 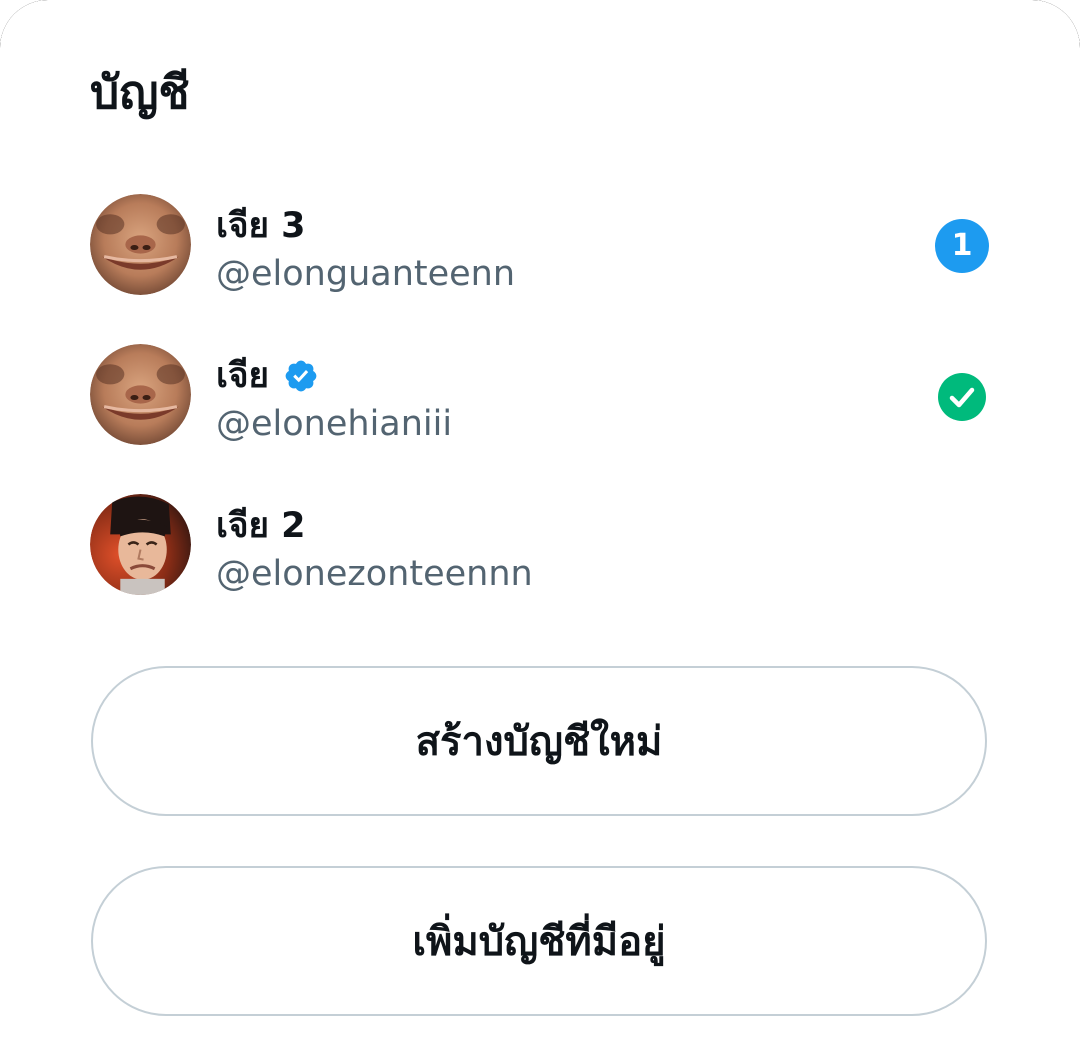 What do you see at coordinates (962, 246) in the screenshot?
I see `notification-count-badge: 1` at bounding box center [962, 246].